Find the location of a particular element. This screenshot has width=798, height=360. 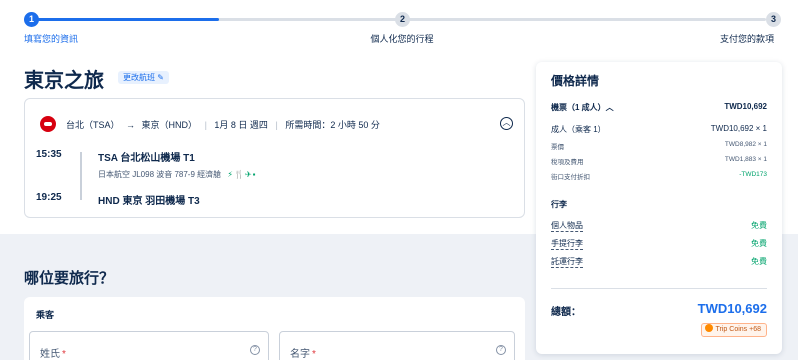

tax-label: 稅項及費用 is located at coordinates (567, 162).